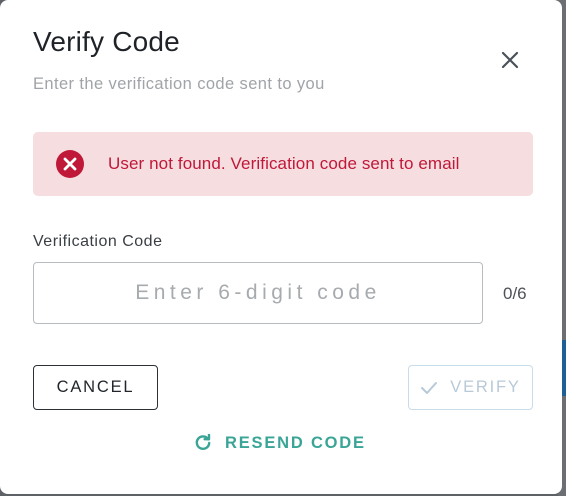 Image resolution: width=566 pixels, height=496 pixels. Describe the element at coordinates (106, 41) in the screenshot. I see `dialog-title: Verify Code` at that location.